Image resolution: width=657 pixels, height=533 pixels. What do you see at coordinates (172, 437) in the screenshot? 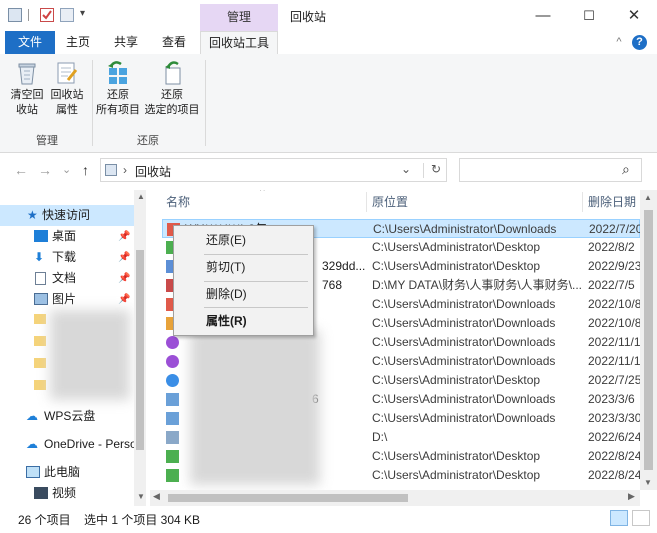
I see `file-icon` at bounding box center [172, 437].